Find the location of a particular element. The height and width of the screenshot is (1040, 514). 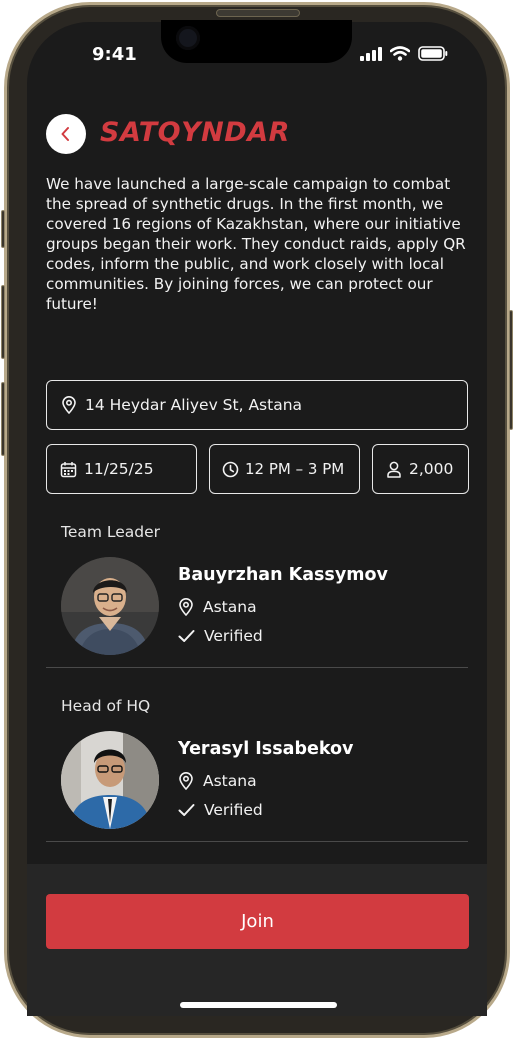

calendar-icon is located at coordinates (68, 469).